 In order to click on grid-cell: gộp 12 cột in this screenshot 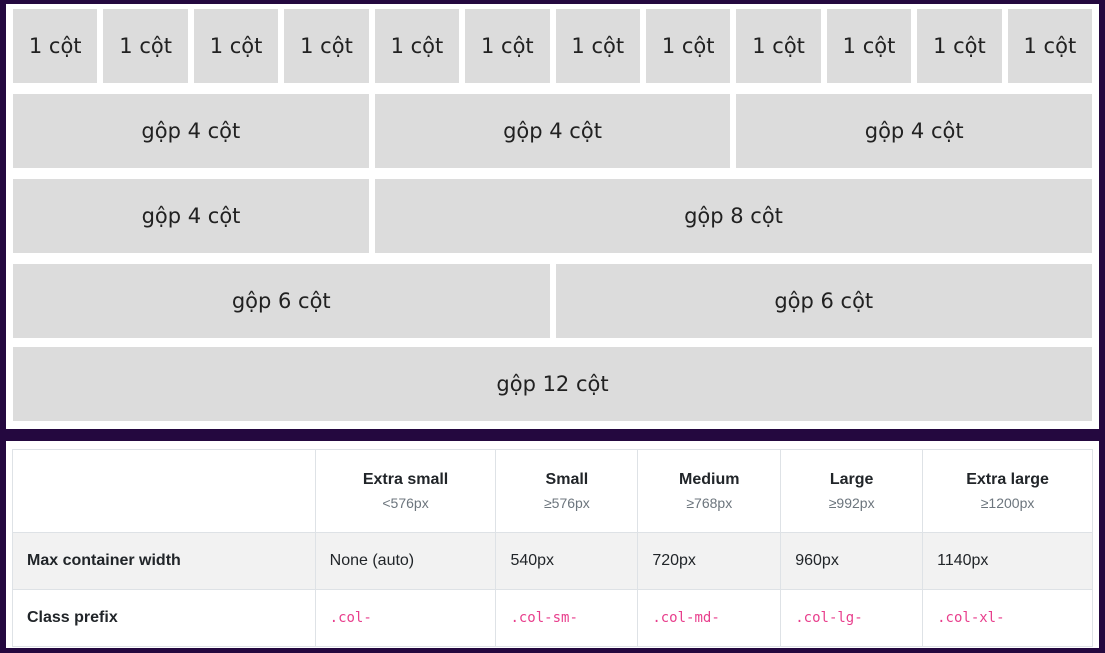, I will do `click(552, 384)`.